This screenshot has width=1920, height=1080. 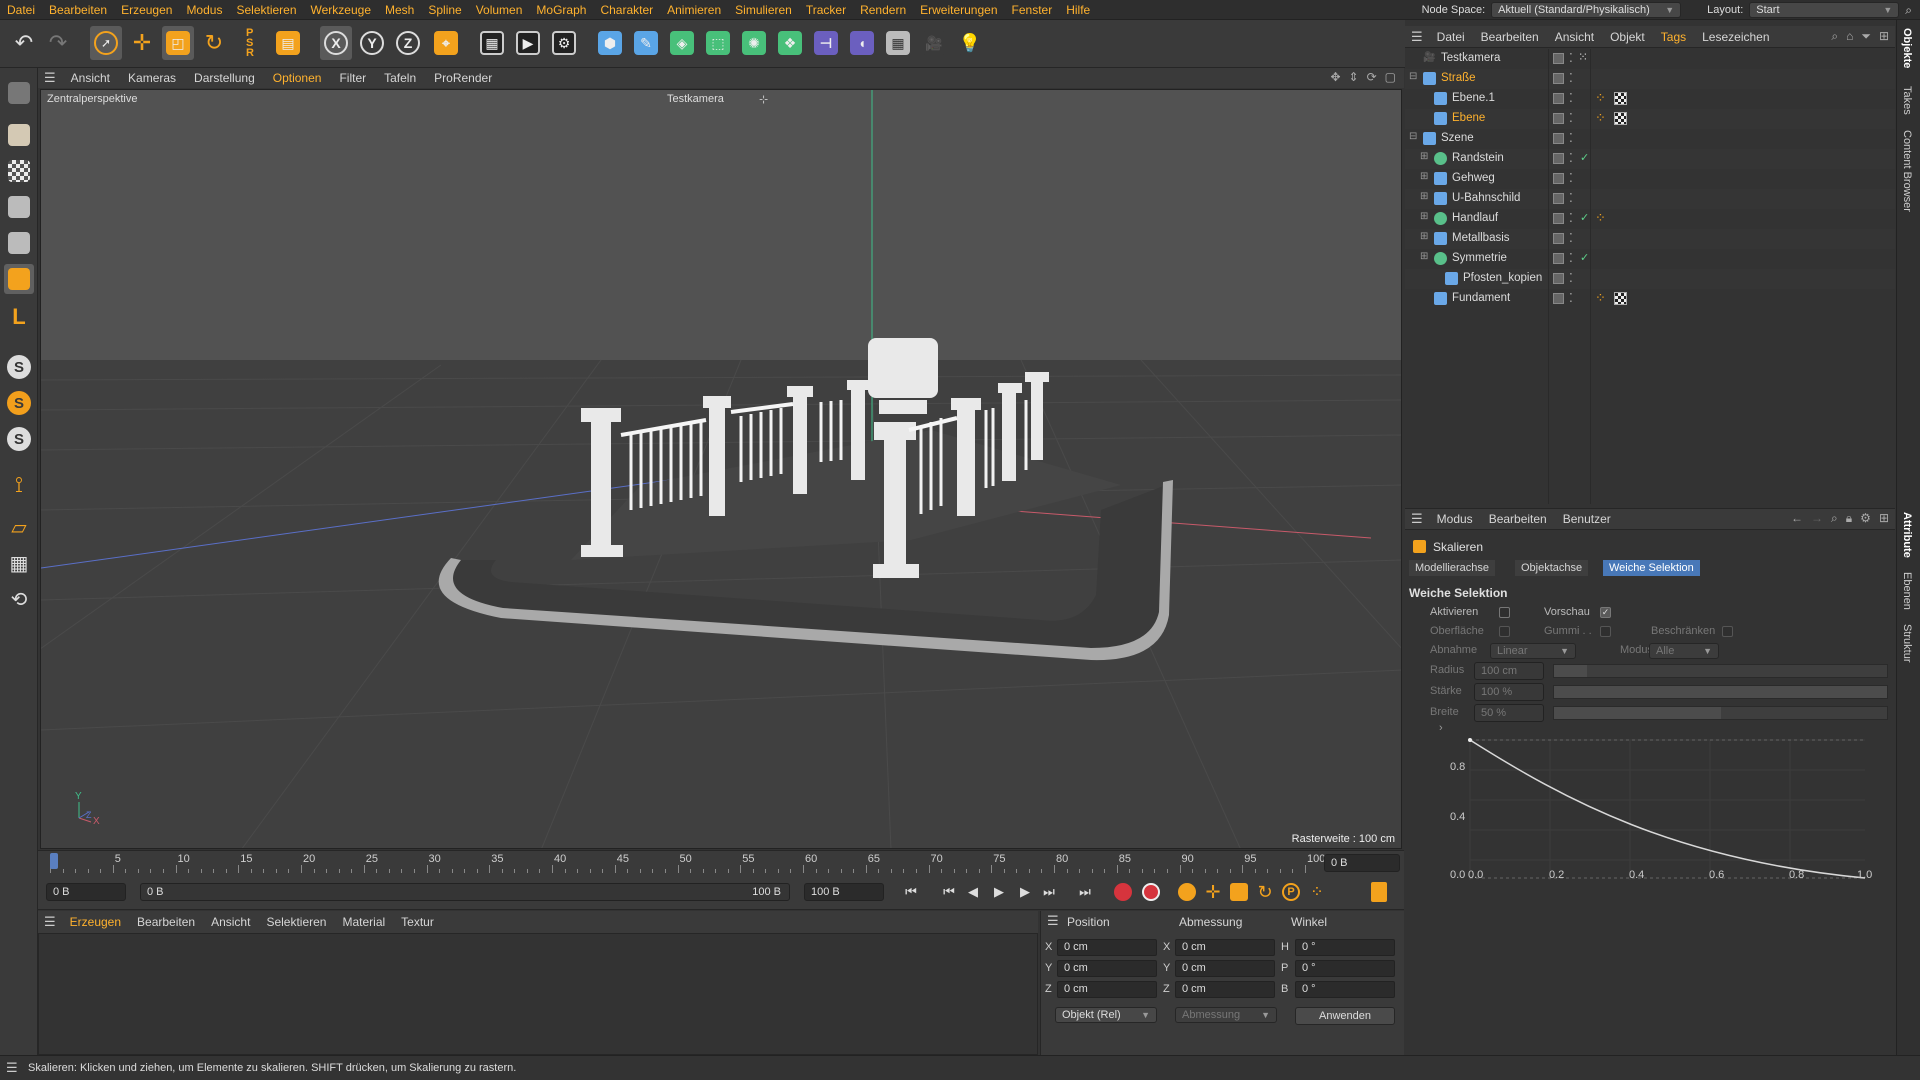 I want to click on material-list, so click(x=538, y=994).